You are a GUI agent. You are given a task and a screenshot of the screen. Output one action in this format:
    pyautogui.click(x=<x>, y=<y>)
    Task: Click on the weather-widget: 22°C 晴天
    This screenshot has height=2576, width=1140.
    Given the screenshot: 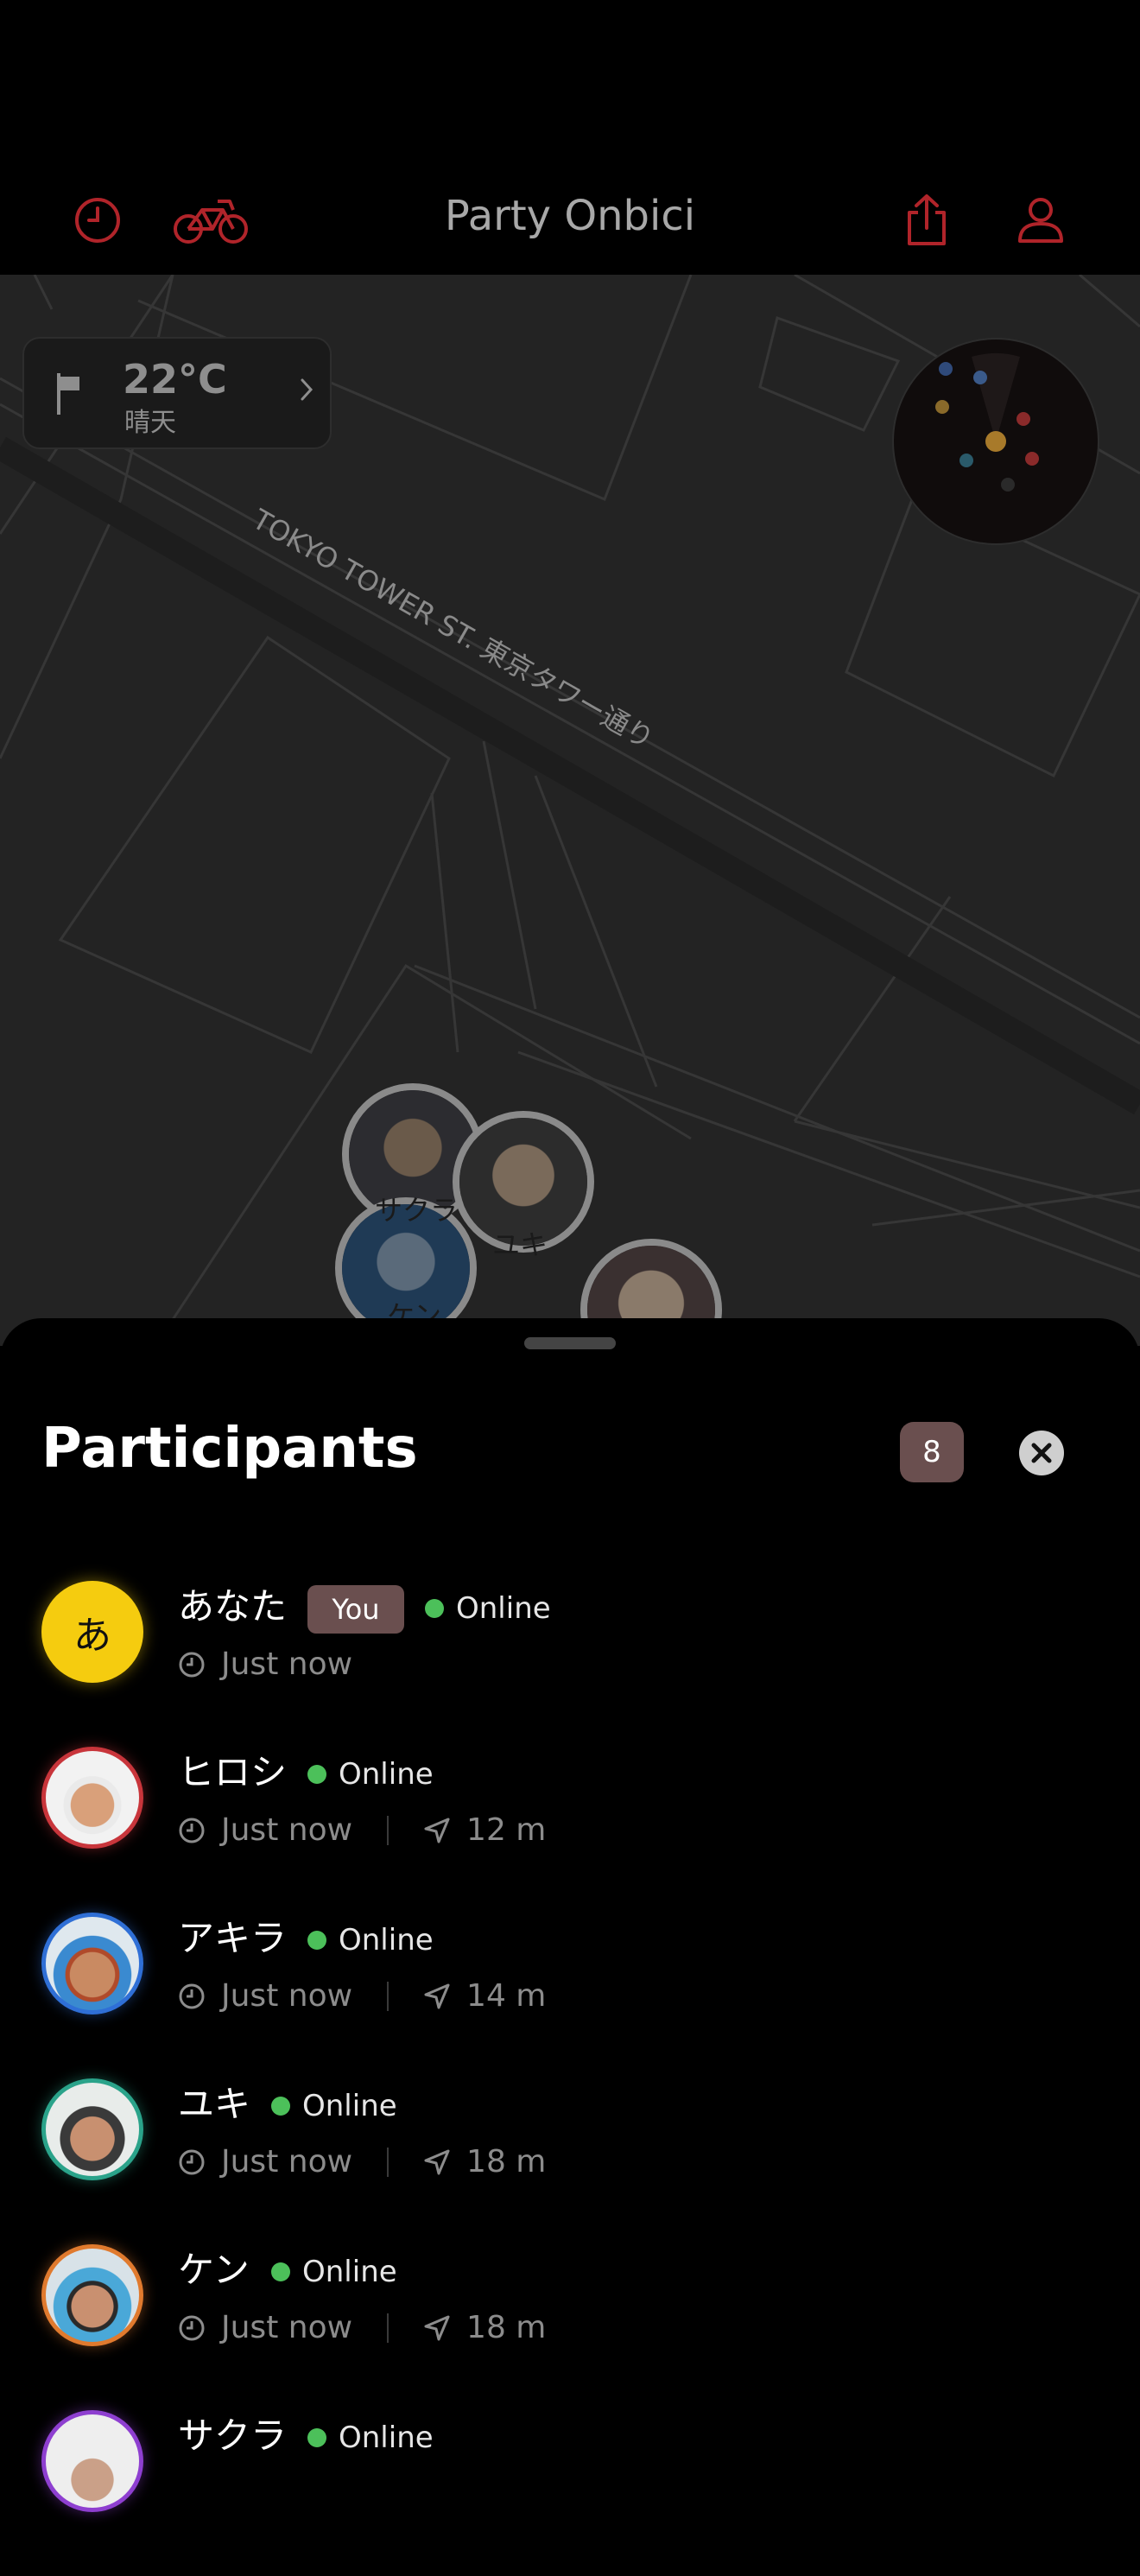 What is the action you would take?
    pyautogui.click(x=177, y=393)
    